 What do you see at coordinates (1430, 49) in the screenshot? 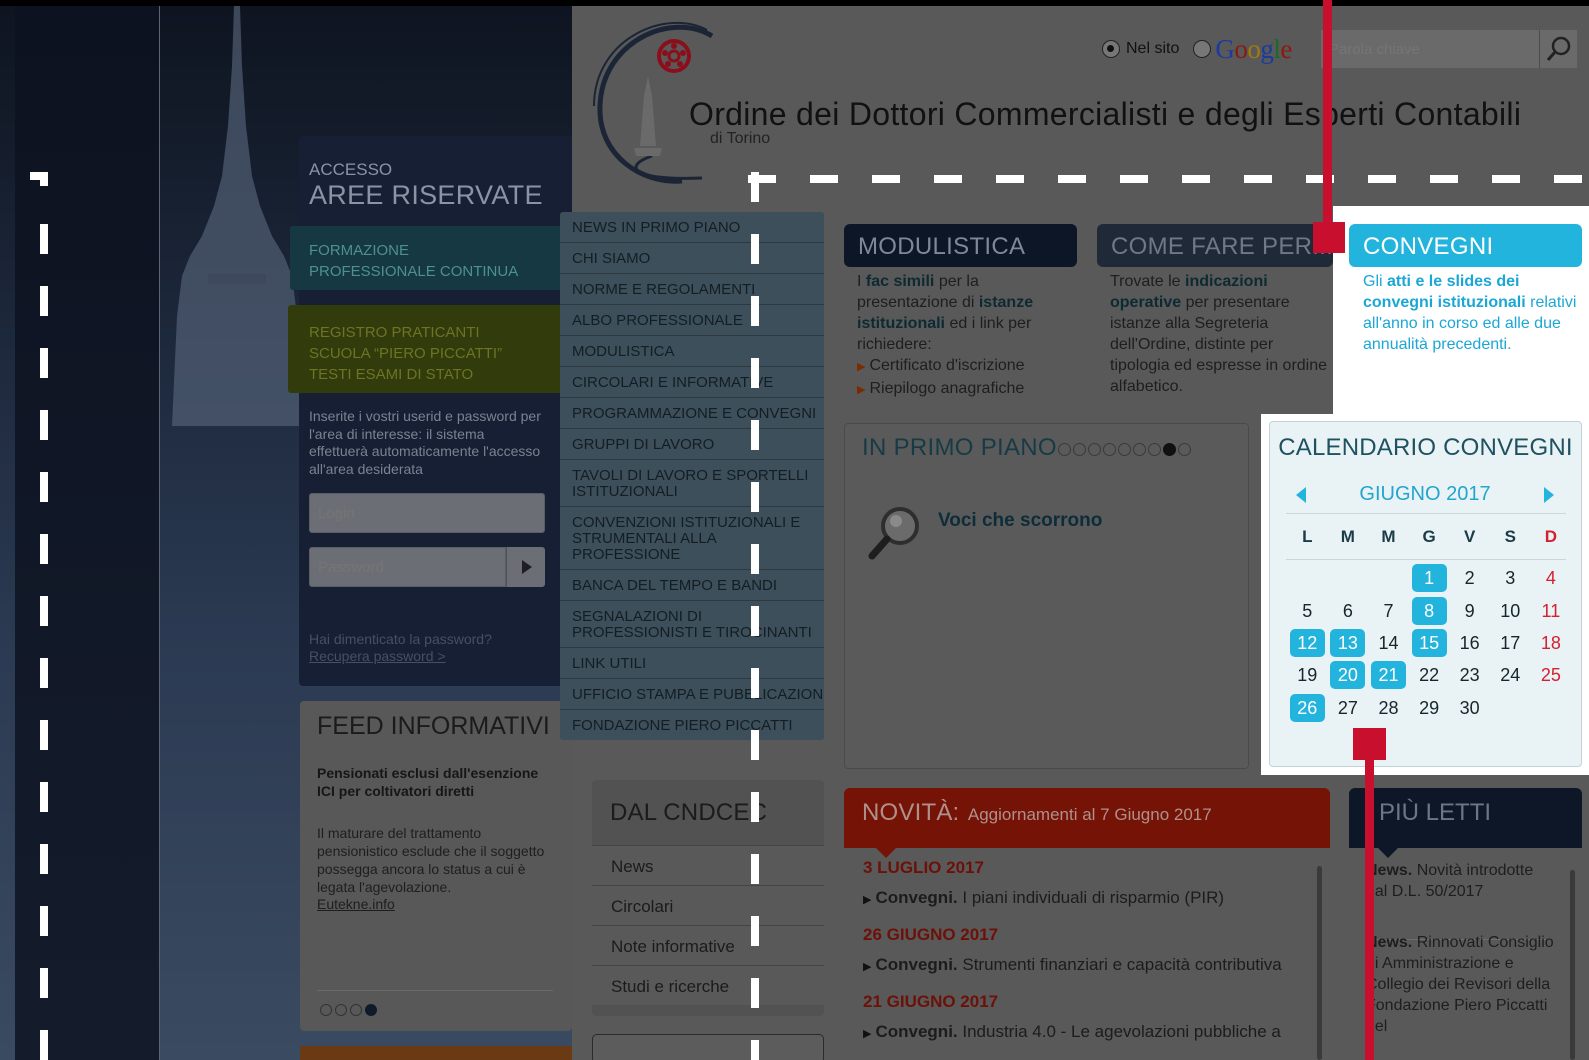
I see `search-input` at bounding box center [1430, 49].